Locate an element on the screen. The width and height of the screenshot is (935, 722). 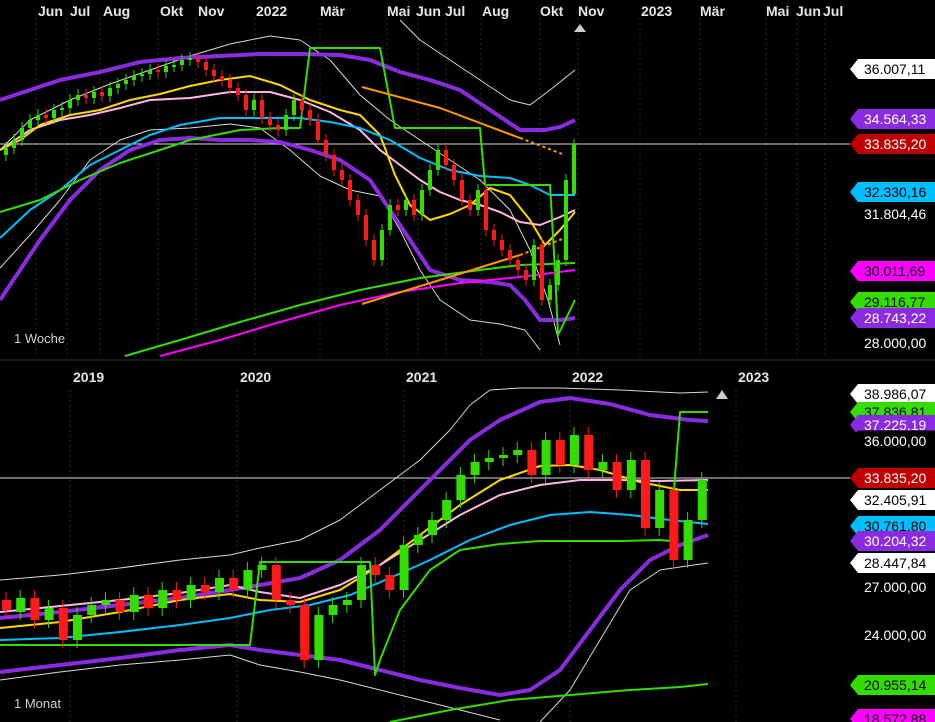
top-time-label: Aug is located at coordinates (116, 11).